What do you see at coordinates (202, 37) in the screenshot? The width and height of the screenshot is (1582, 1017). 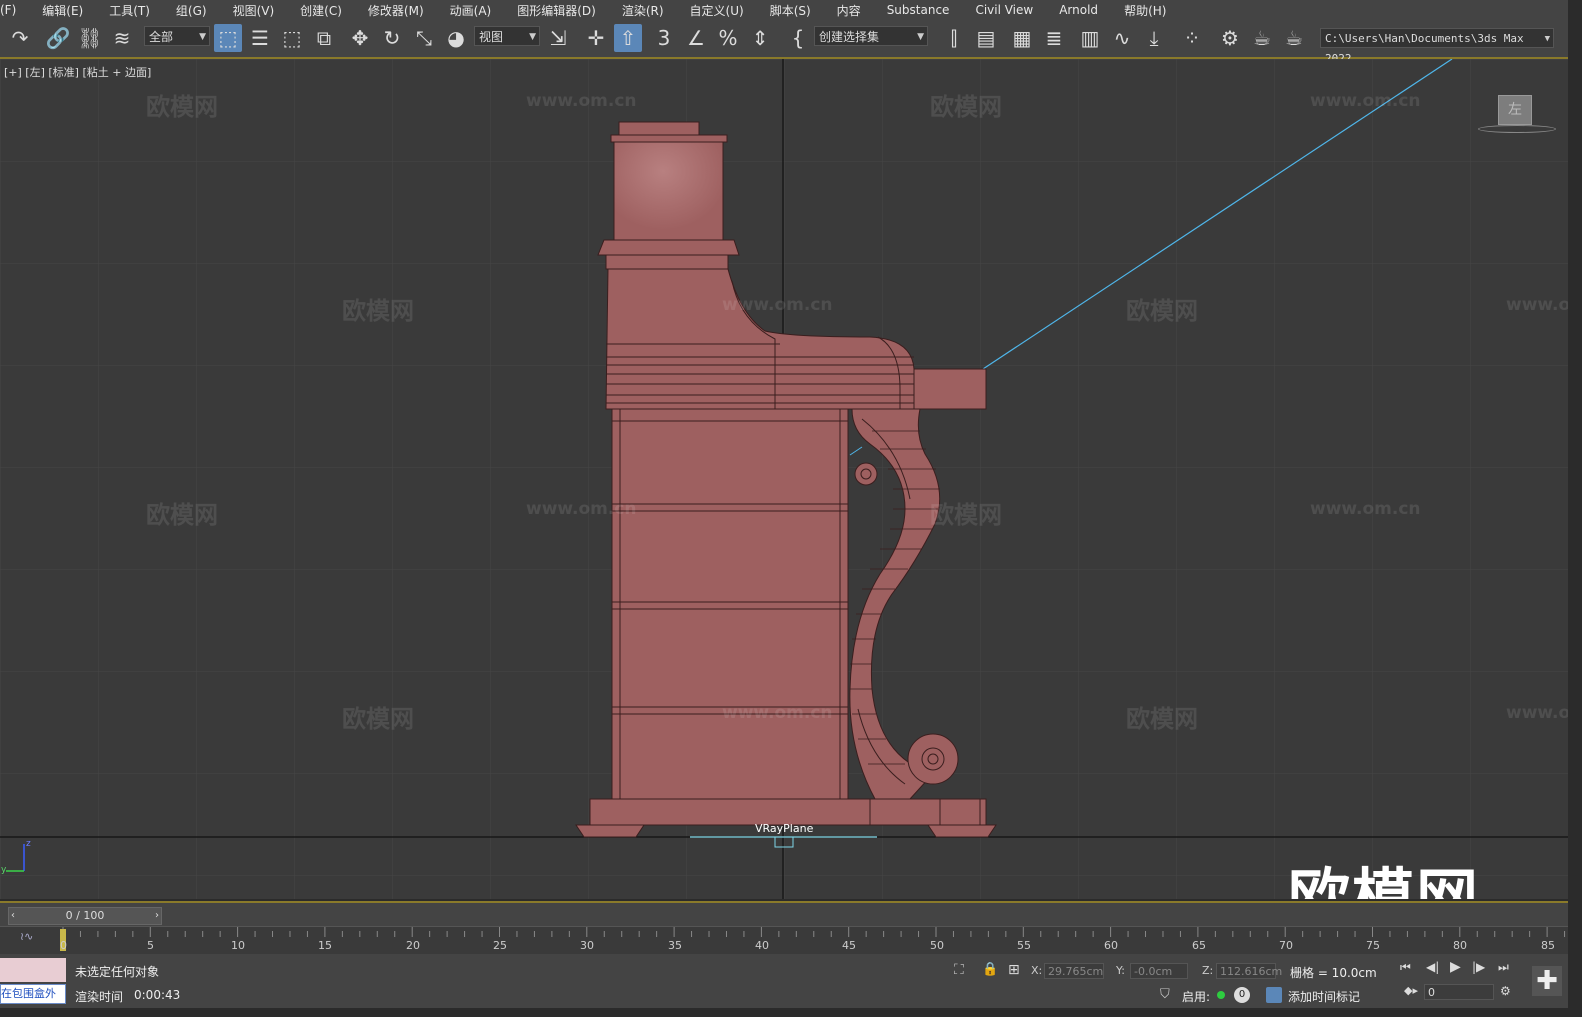 I see `chevron-down-icon: ▼` at bounding box center [202, 37].